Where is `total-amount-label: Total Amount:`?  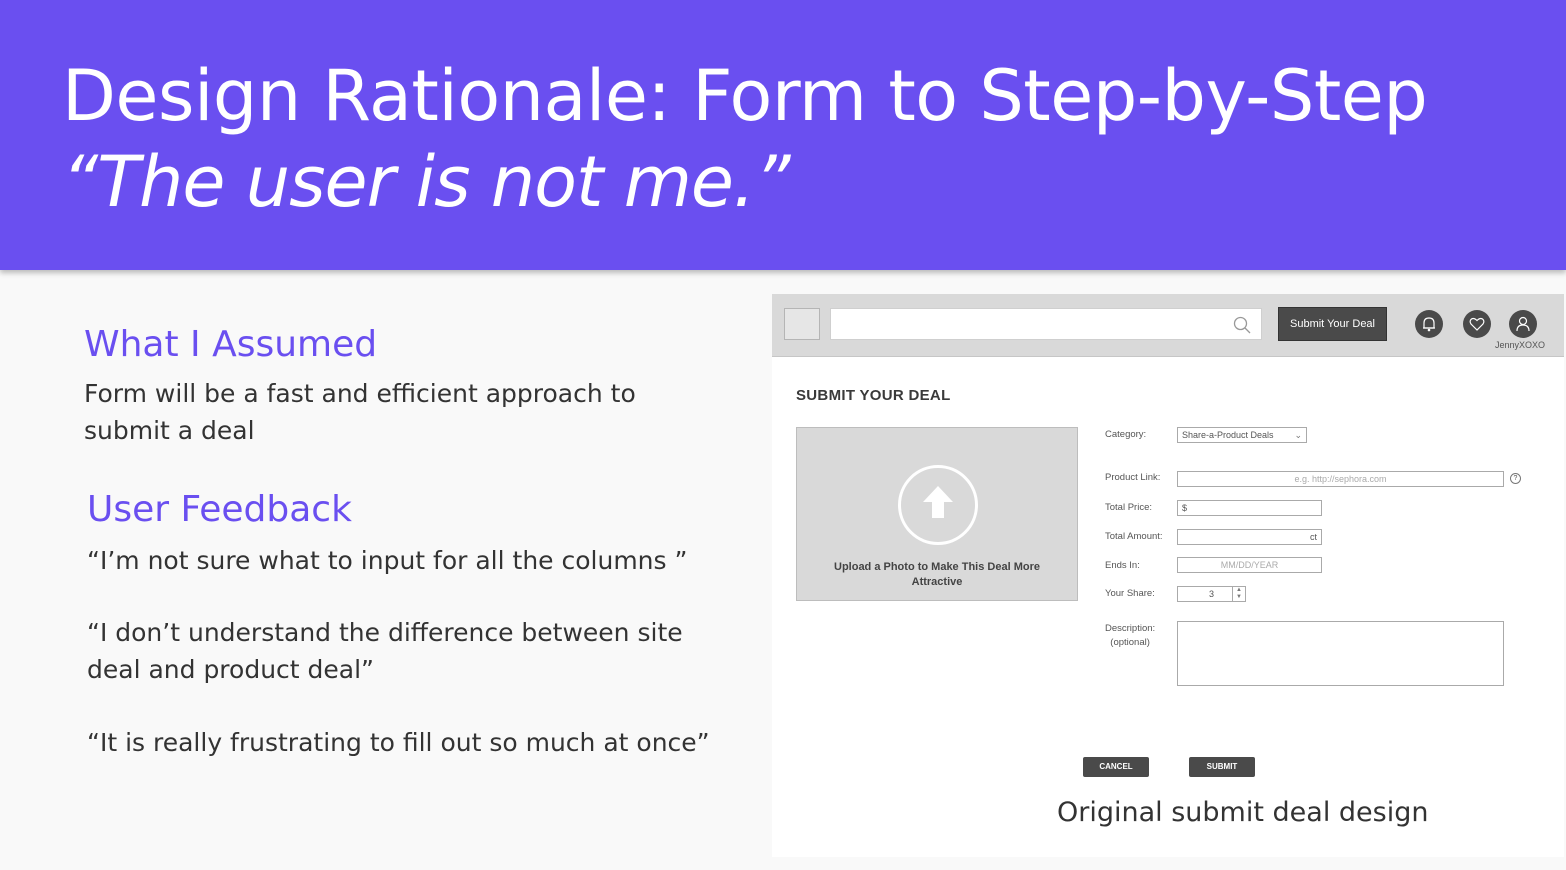
total-amount-label: Total Amount: is located at coordinates (1134, 536).